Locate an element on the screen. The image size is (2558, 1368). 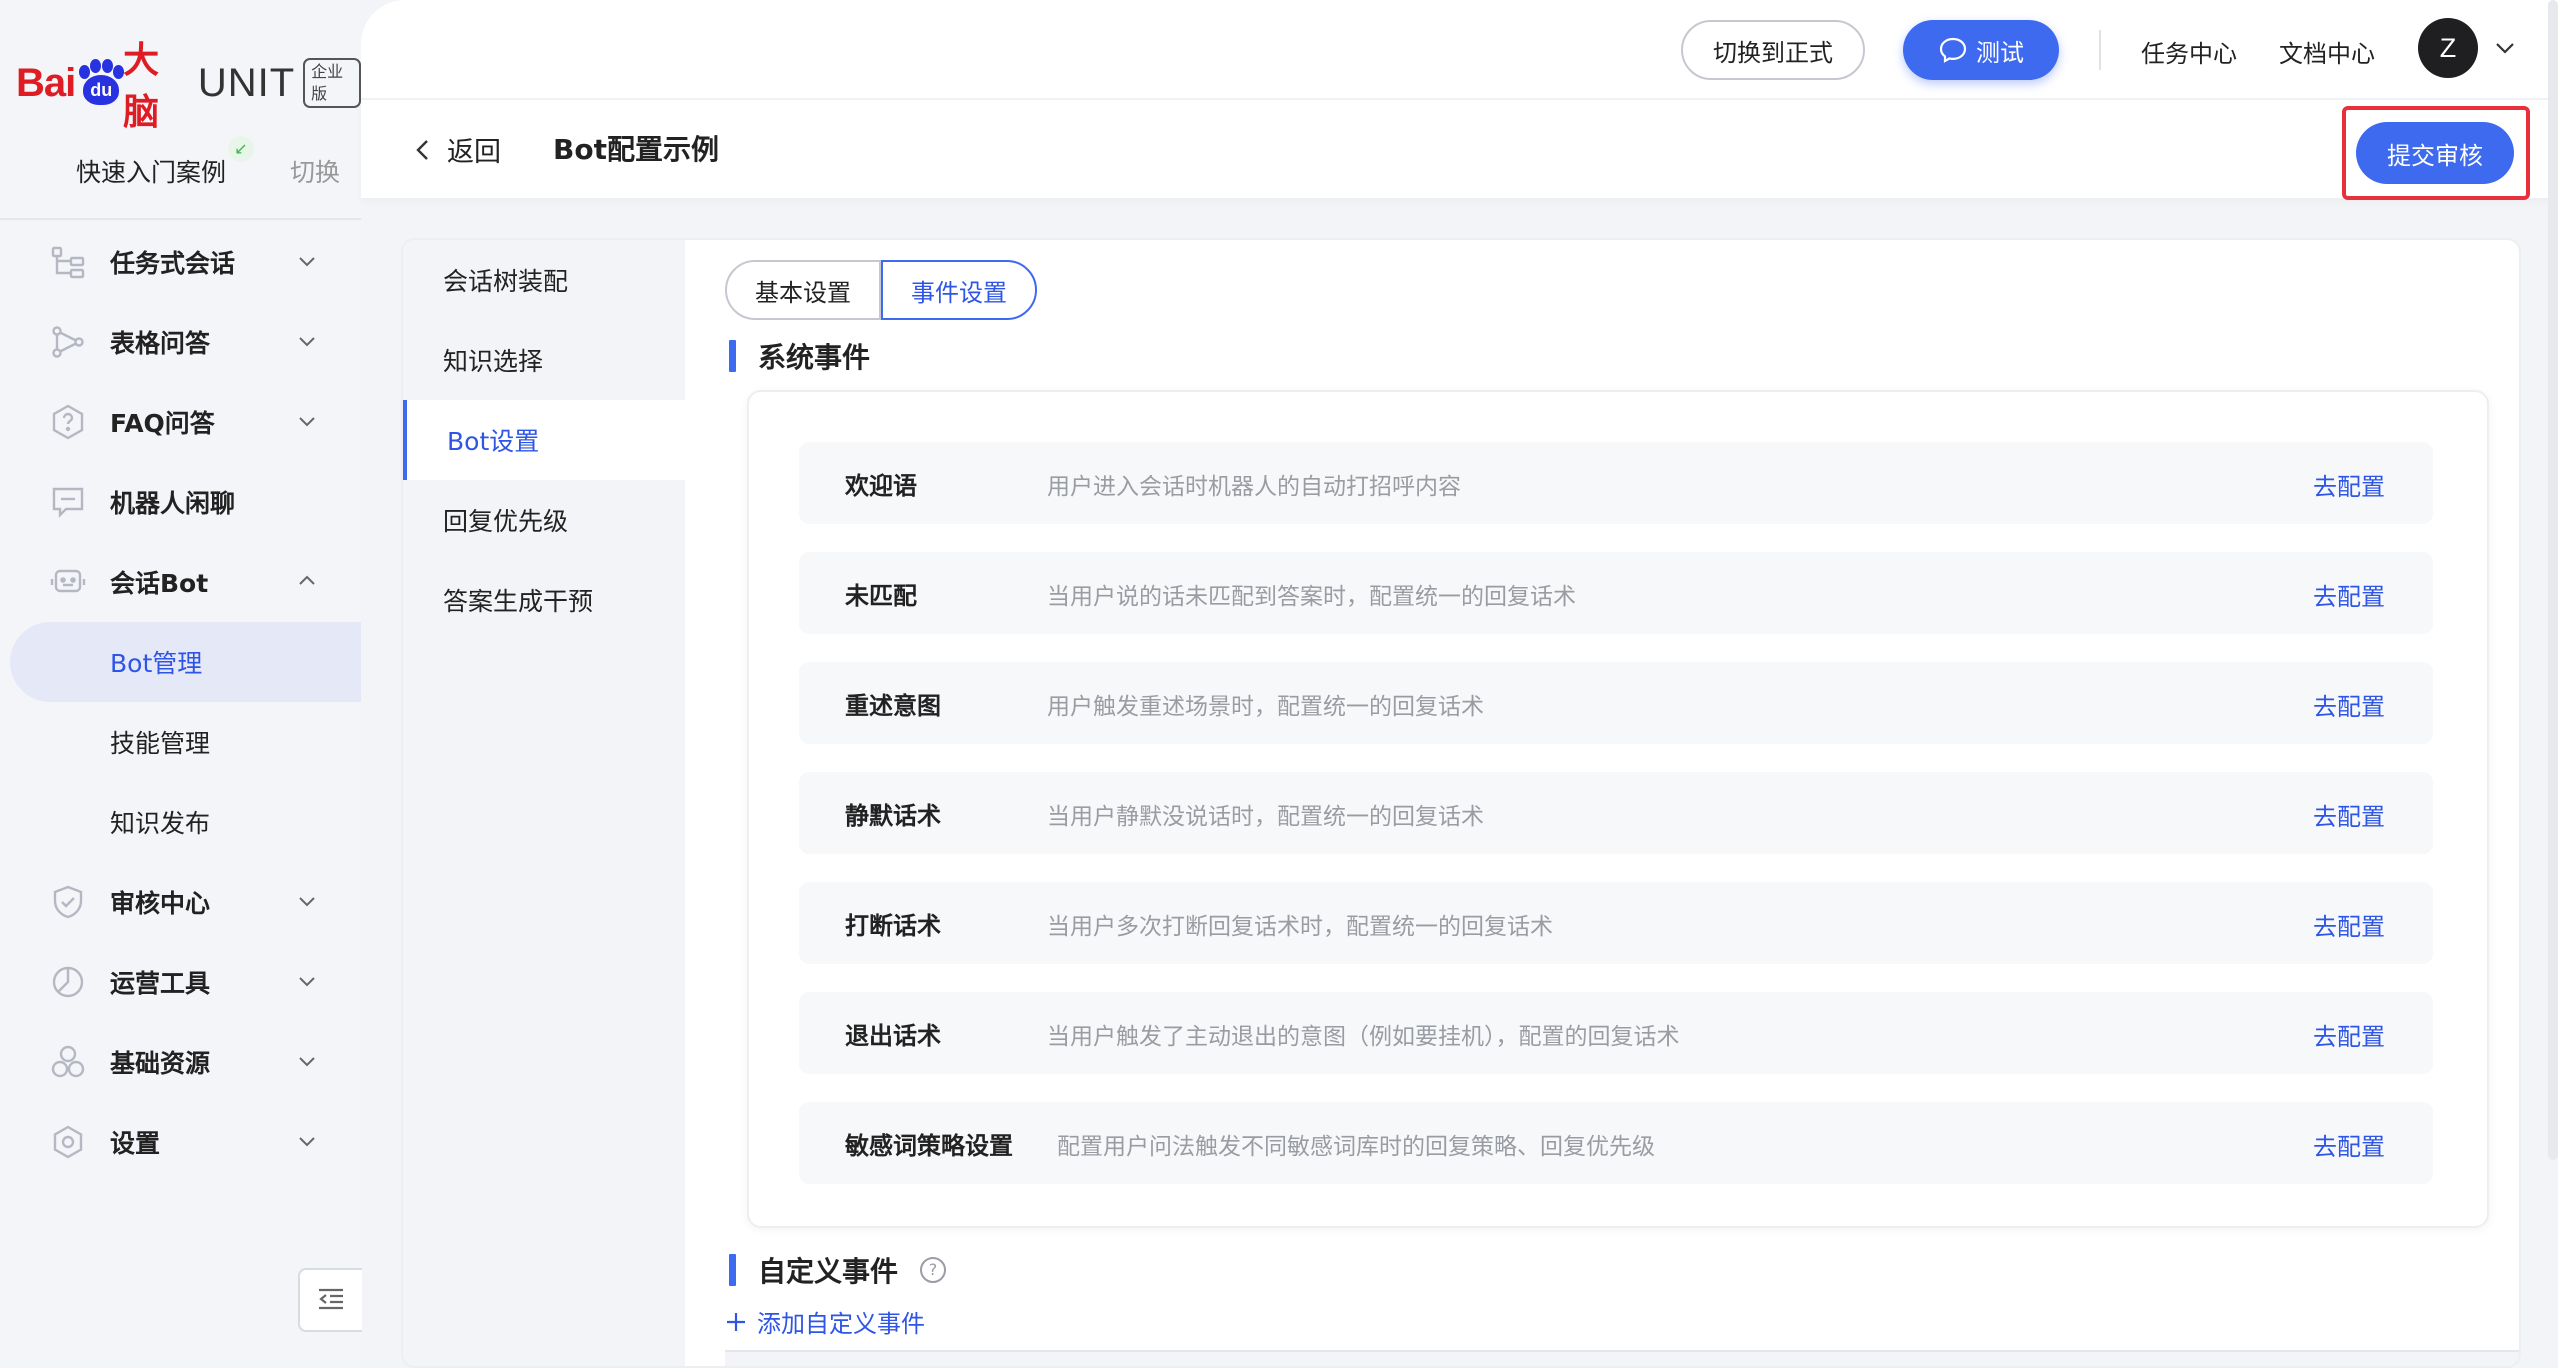
sidebar-item-label: 知识发布 is located at coordinates (160, 823).